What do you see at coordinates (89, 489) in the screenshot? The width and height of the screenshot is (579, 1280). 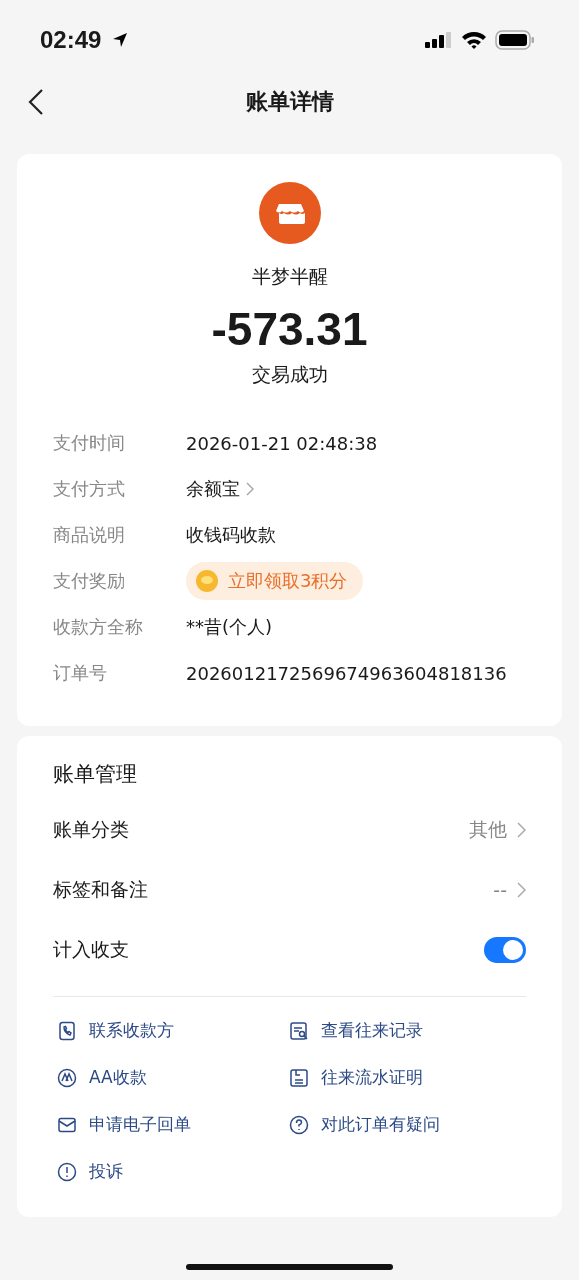 I see `detail-label: 支付方式` at bounding box center [89, 489].